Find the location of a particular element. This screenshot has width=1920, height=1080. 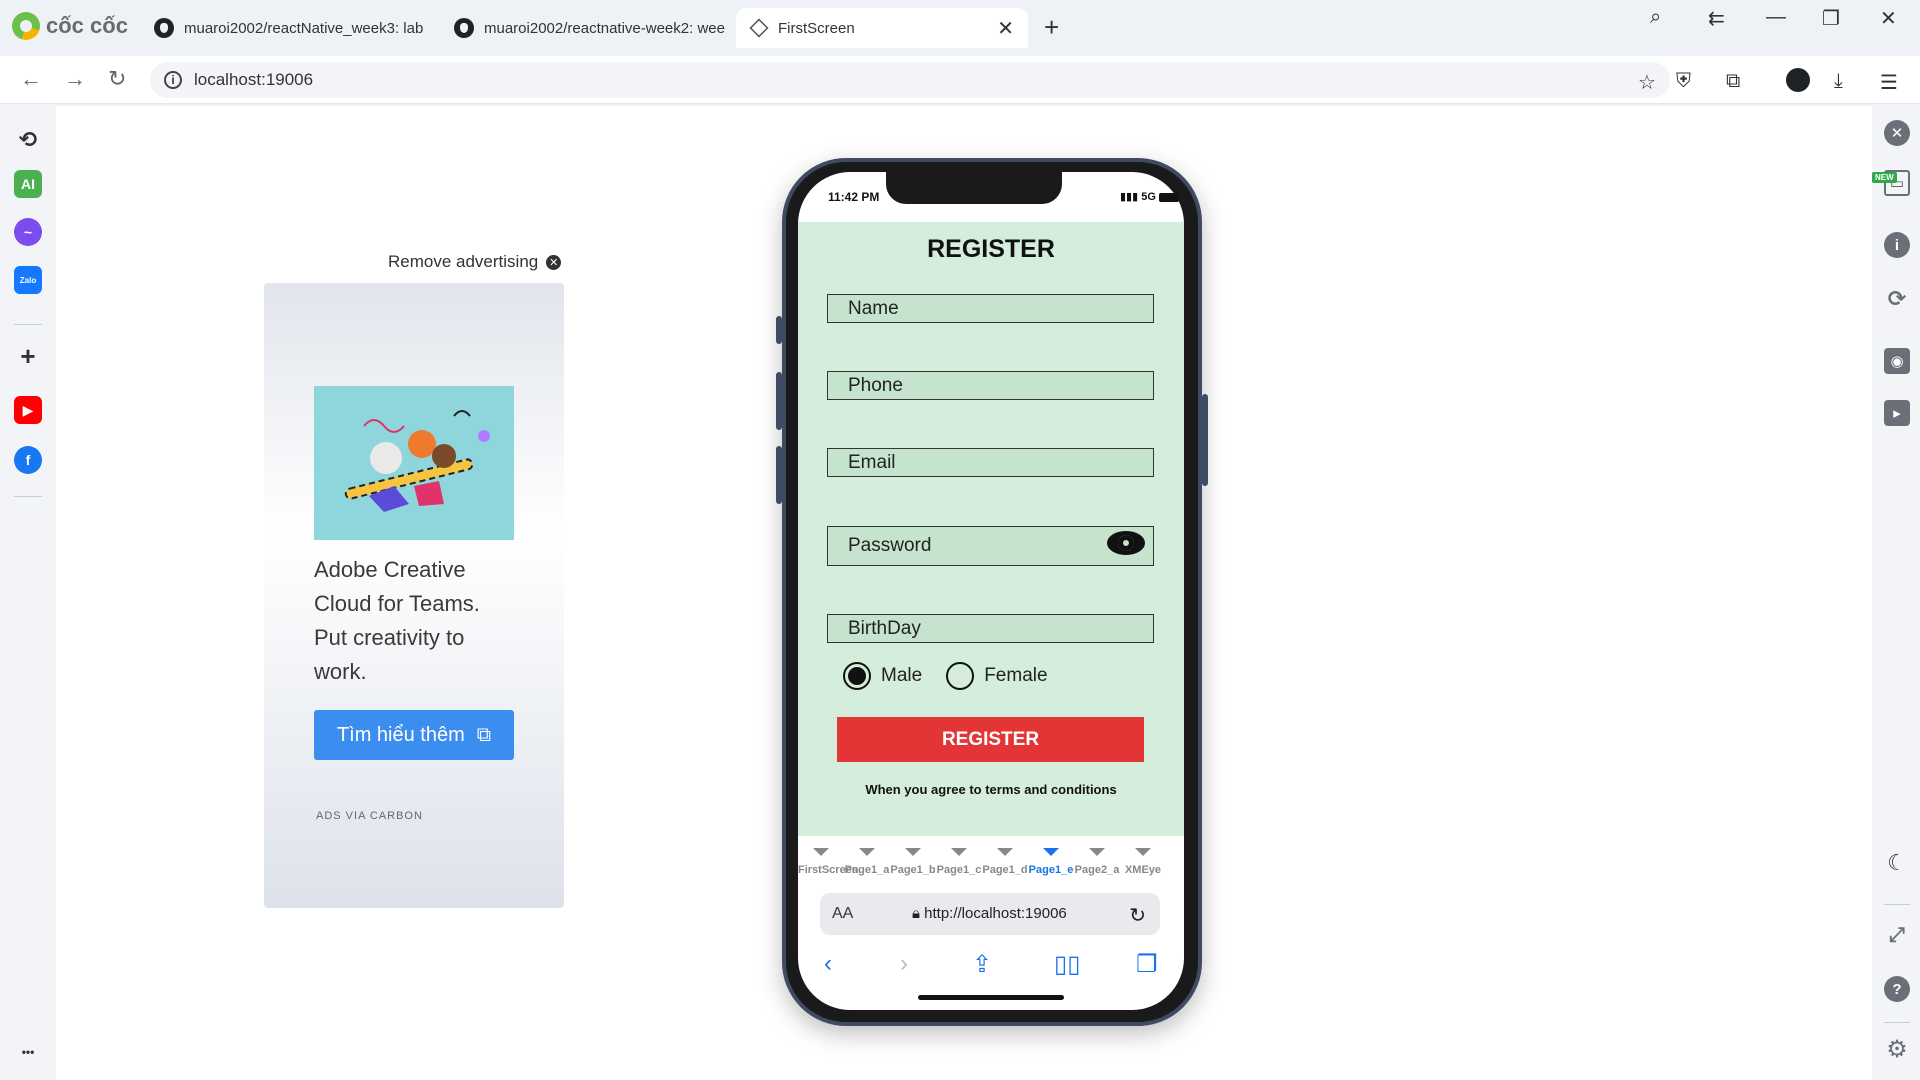

email-field: Email is located at coordinates (990, 462).